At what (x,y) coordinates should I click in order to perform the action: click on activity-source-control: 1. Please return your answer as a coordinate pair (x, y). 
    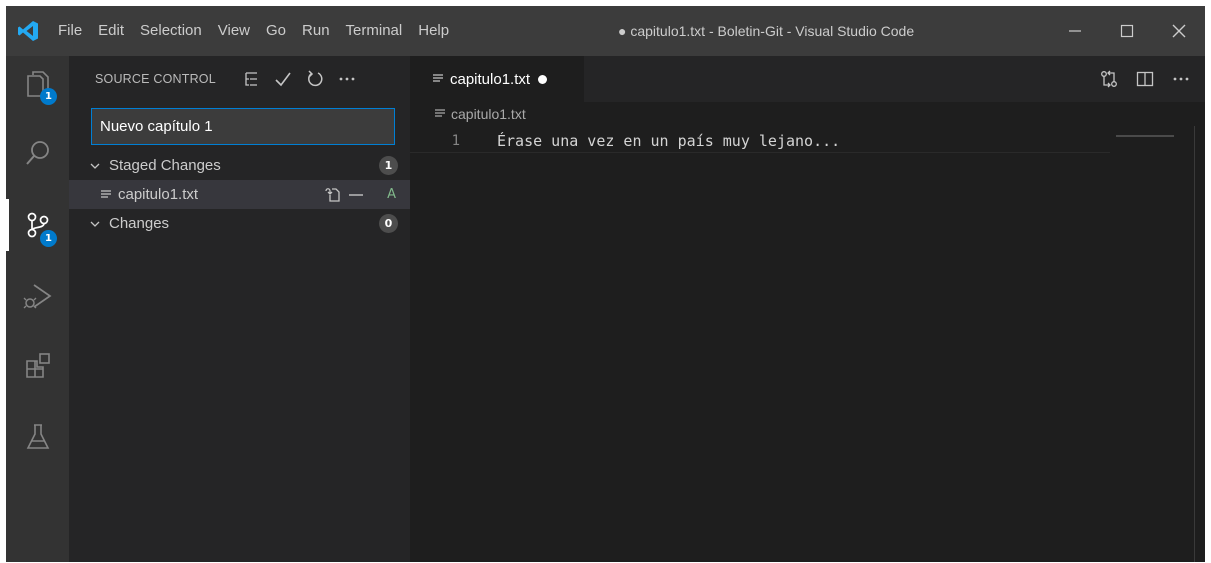
    Looking at the image, I should click on (37, 225).